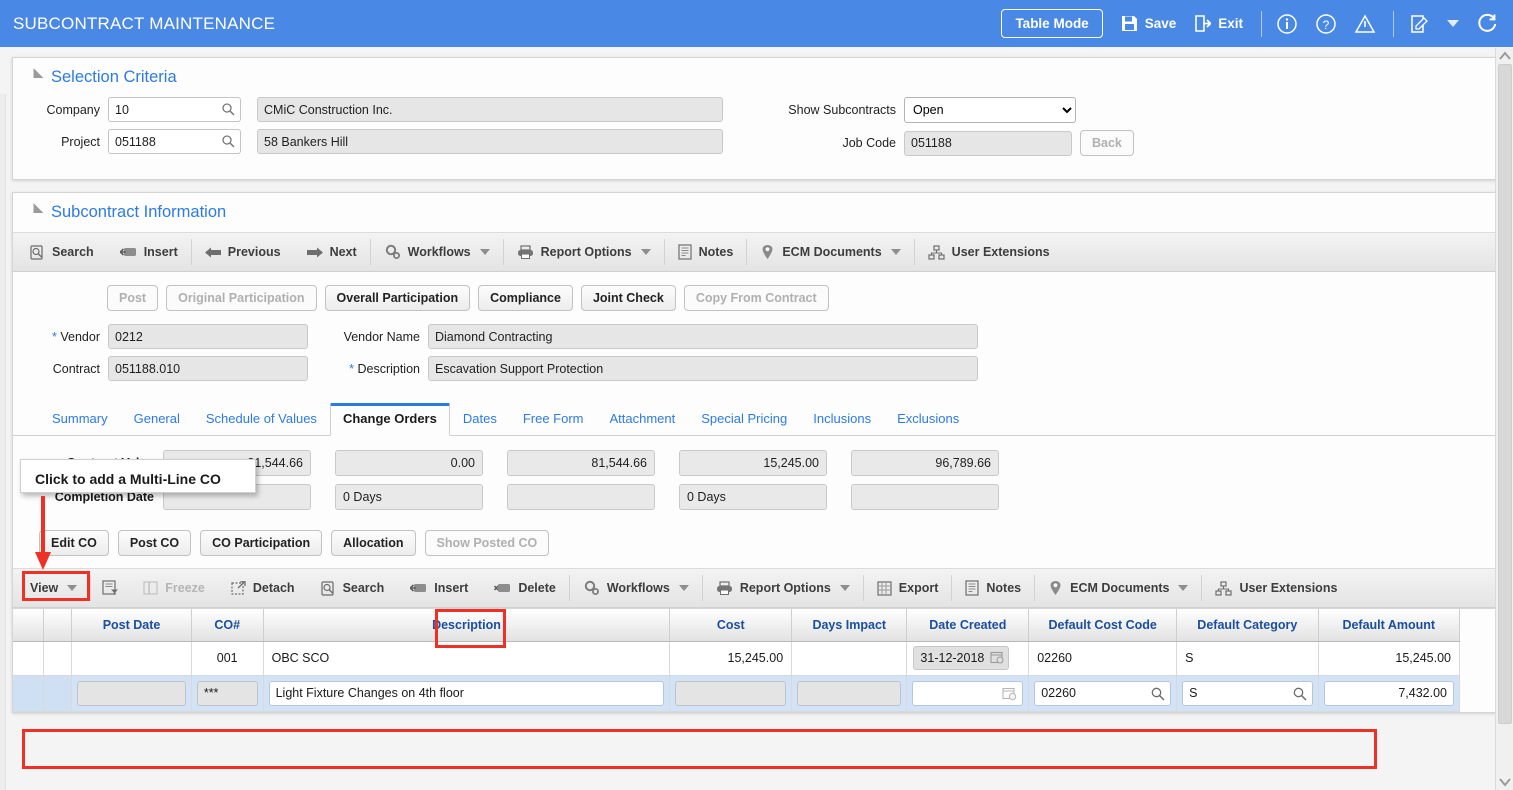 The height and width of the screenshot is (790, 1513). I want to click on cell-default-amount: 15,245.00, so click(1389, 658).